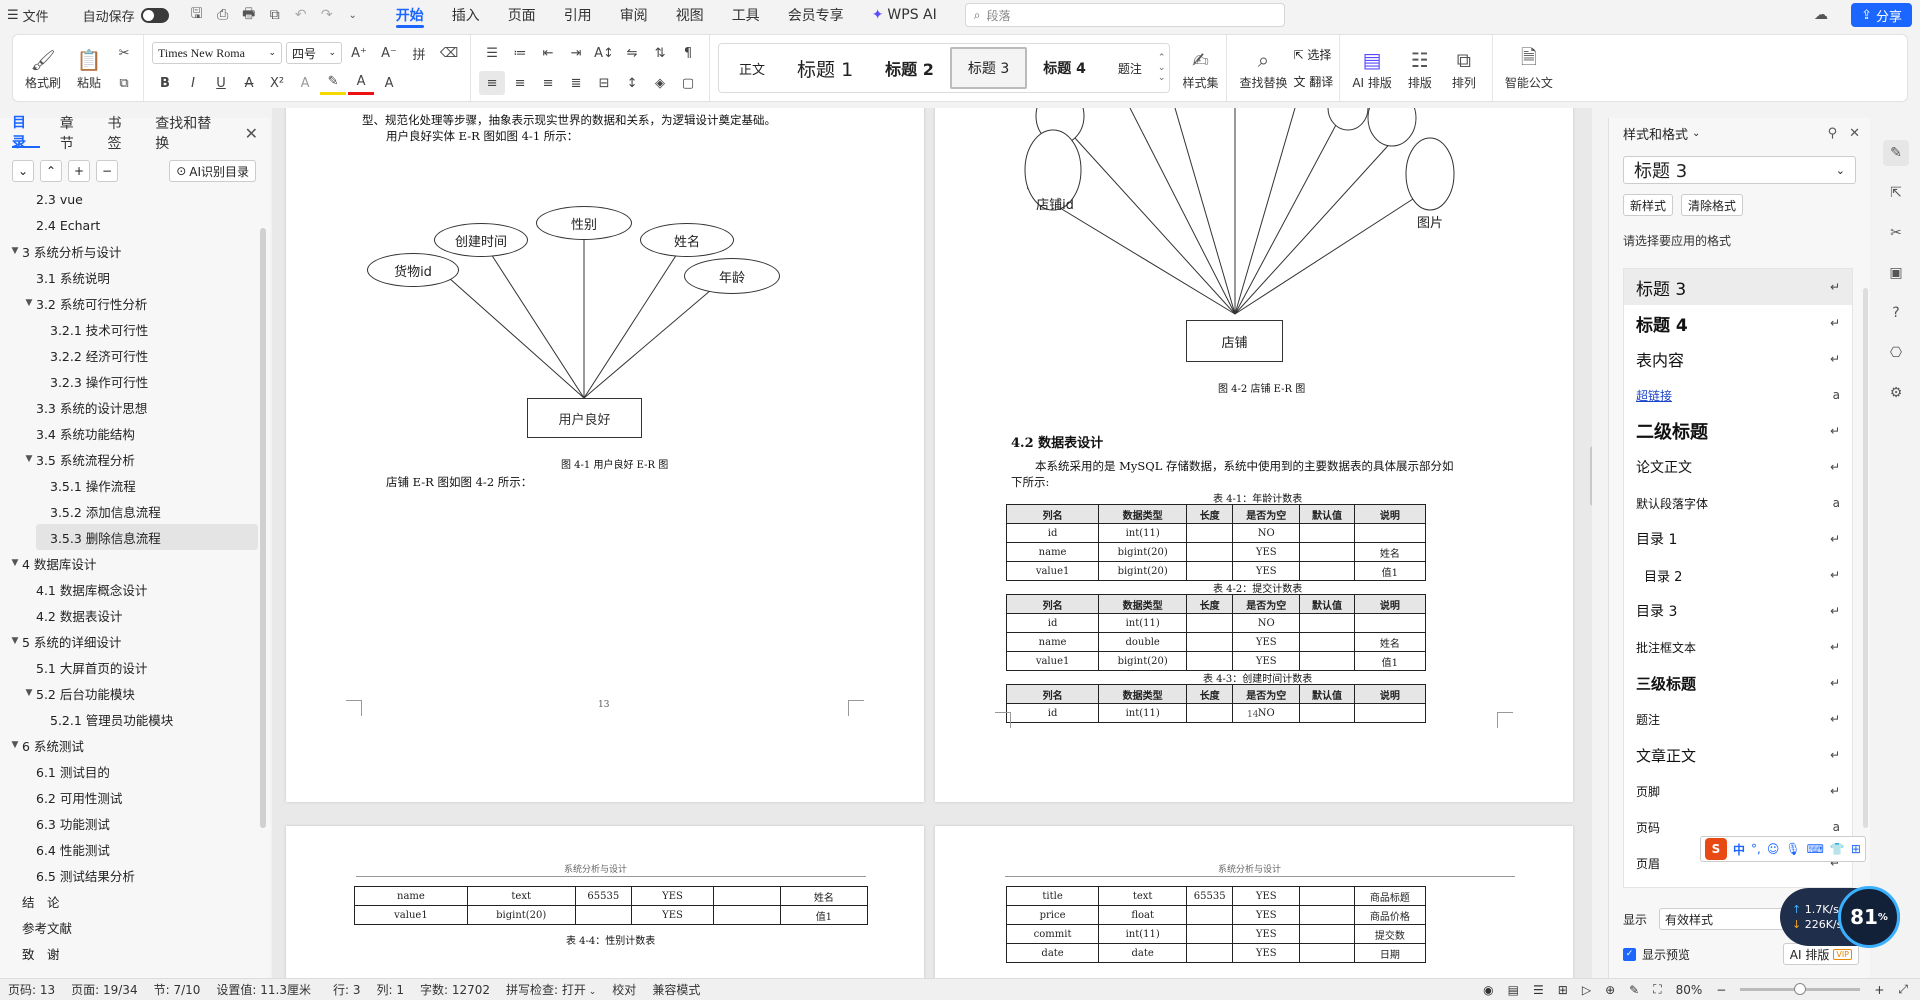 The width and height of the screenshot is (1920, 1000). I want to click on style-heading-2: 标题 2, so click(909, 68).